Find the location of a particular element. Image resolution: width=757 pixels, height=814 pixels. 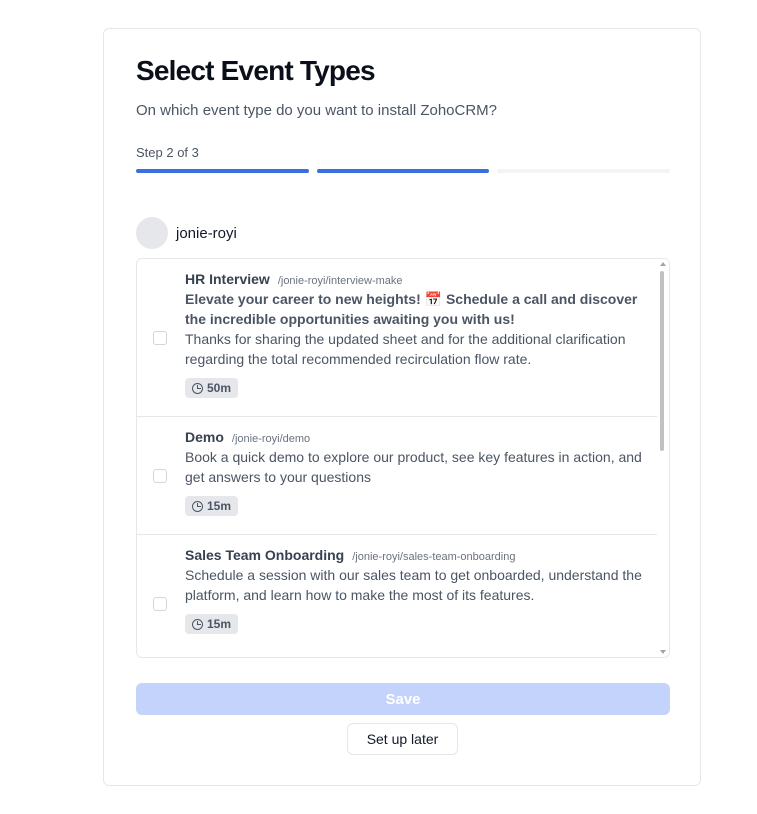

duration-badge: 50m is located at coordinates (212, 388).